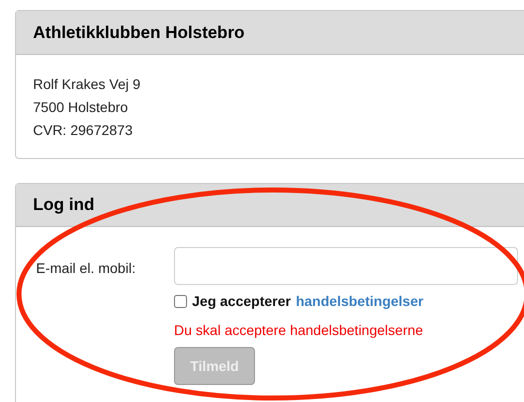  What do you see at coordinates (346, 266) in the screenshot?
I see `email-field` at bounding box center [346, 266].